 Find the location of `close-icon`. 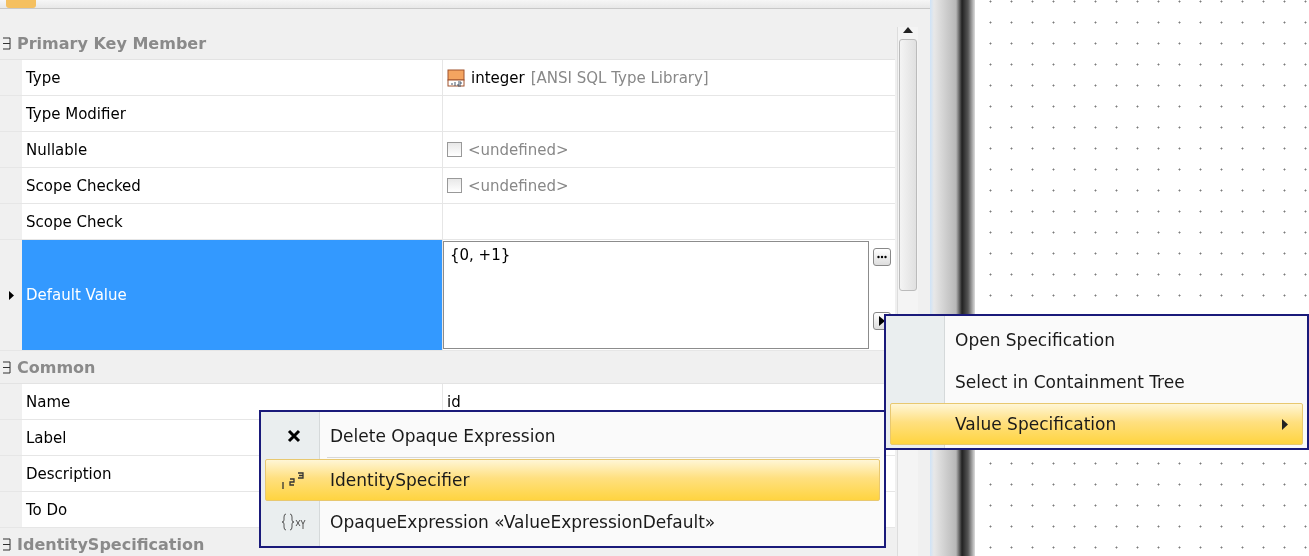

close-icon is located at coordinates (294, 436).